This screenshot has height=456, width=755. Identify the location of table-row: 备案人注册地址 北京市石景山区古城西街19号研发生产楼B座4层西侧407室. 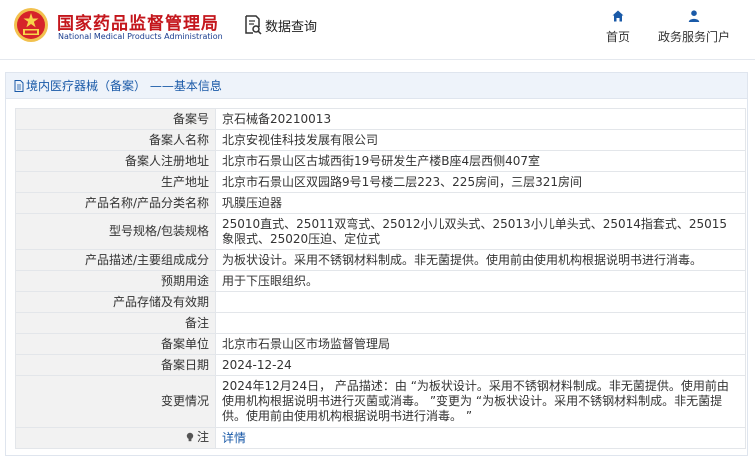
(380, 161).